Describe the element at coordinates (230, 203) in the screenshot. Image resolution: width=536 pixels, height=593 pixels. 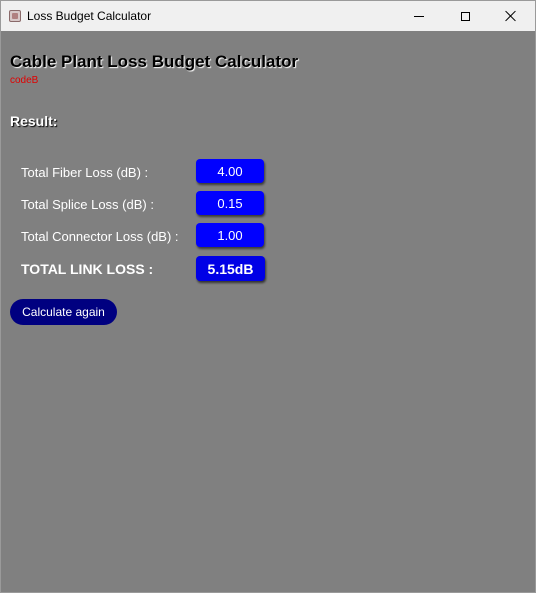
I see `splice-loss-value: 0.15` at that location.